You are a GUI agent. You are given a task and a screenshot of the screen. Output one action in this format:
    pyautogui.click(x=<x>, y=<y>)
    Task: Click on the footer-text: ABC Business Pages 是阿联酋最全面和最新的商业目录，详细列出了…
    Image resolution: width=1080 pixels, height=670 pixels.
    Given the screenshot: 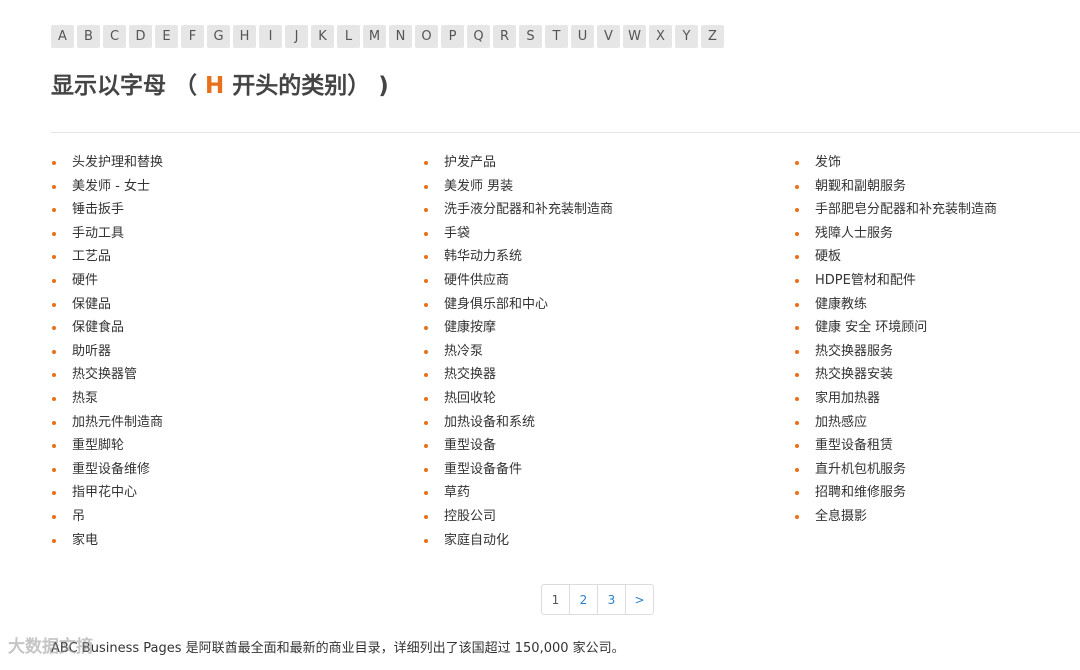 What is the action you would take?
    pyautogui.click(x=338, y=648)
    